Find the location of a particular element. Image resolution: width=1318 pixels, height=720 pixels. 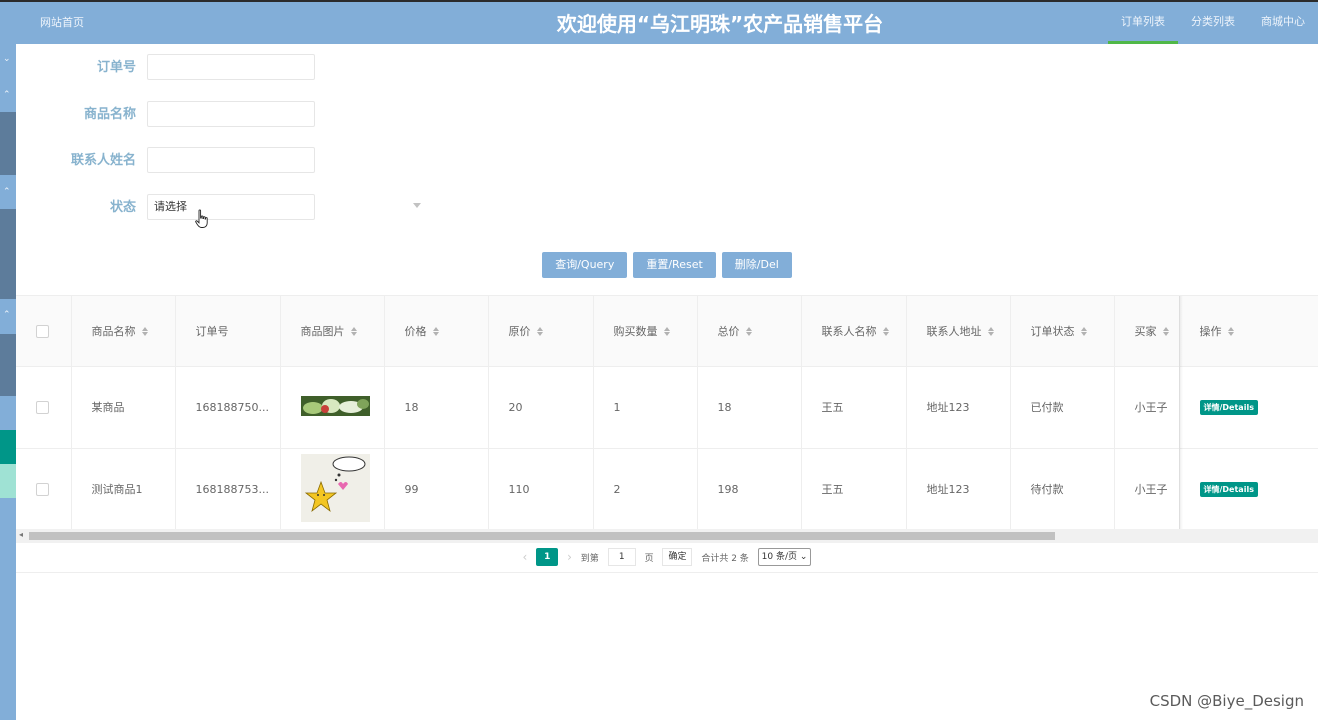

column-header: 订单状态 is located at coordinates (1062, 331).